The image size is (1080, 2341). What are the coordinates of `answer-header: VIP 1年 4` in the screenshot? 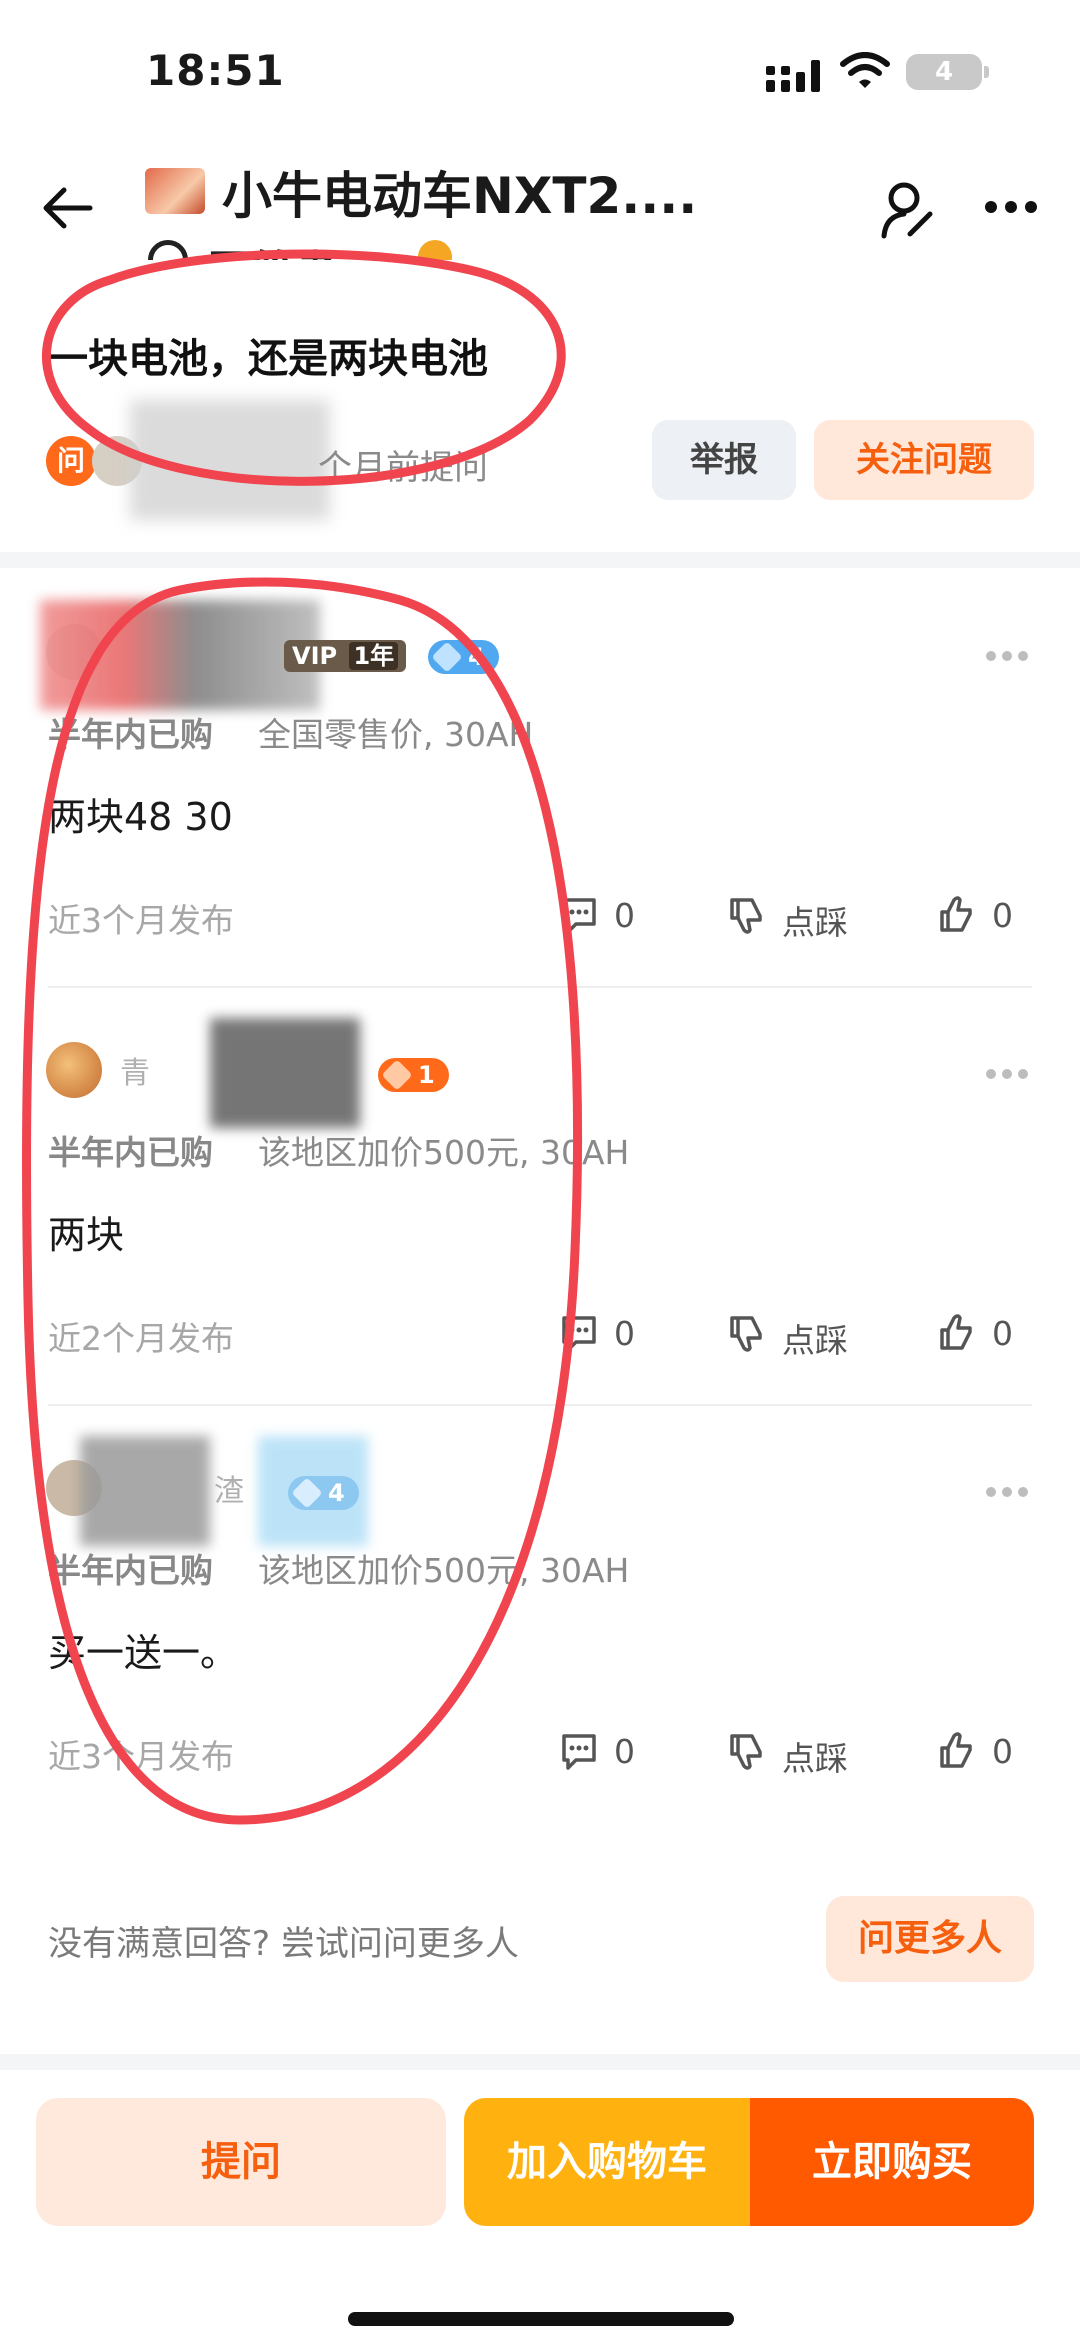 It's located at (540, 655).